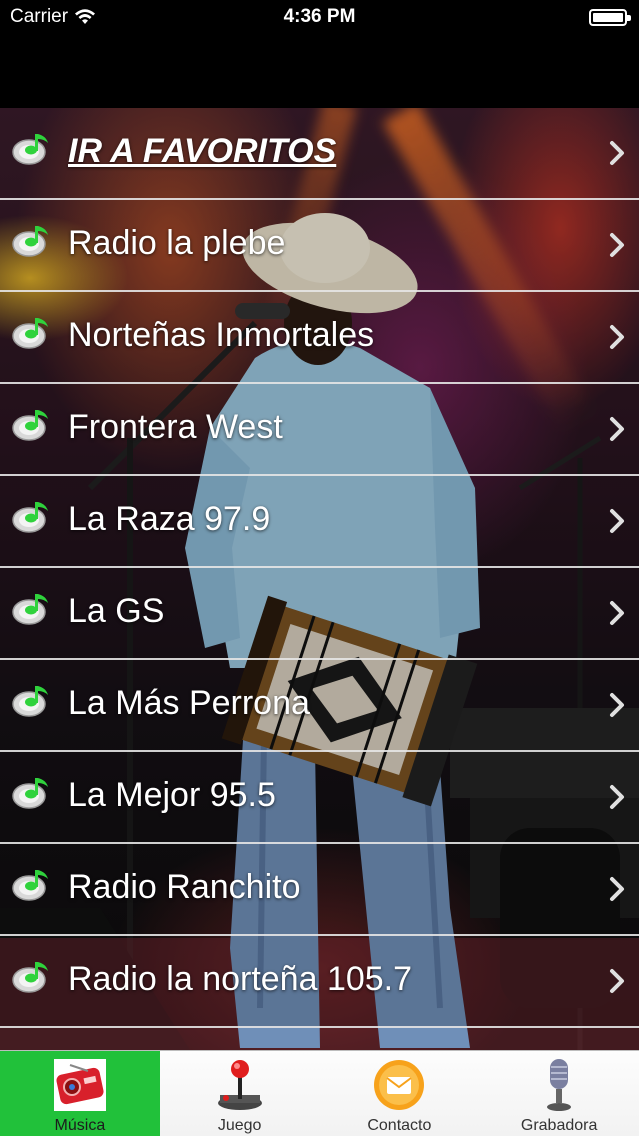 The width and height of the screenshot is (639, 1136). What do you see at coordinates (319, 890) in the screenshot?
I see `station-row: Radio Ranchito` at bounding box center [319, 890].